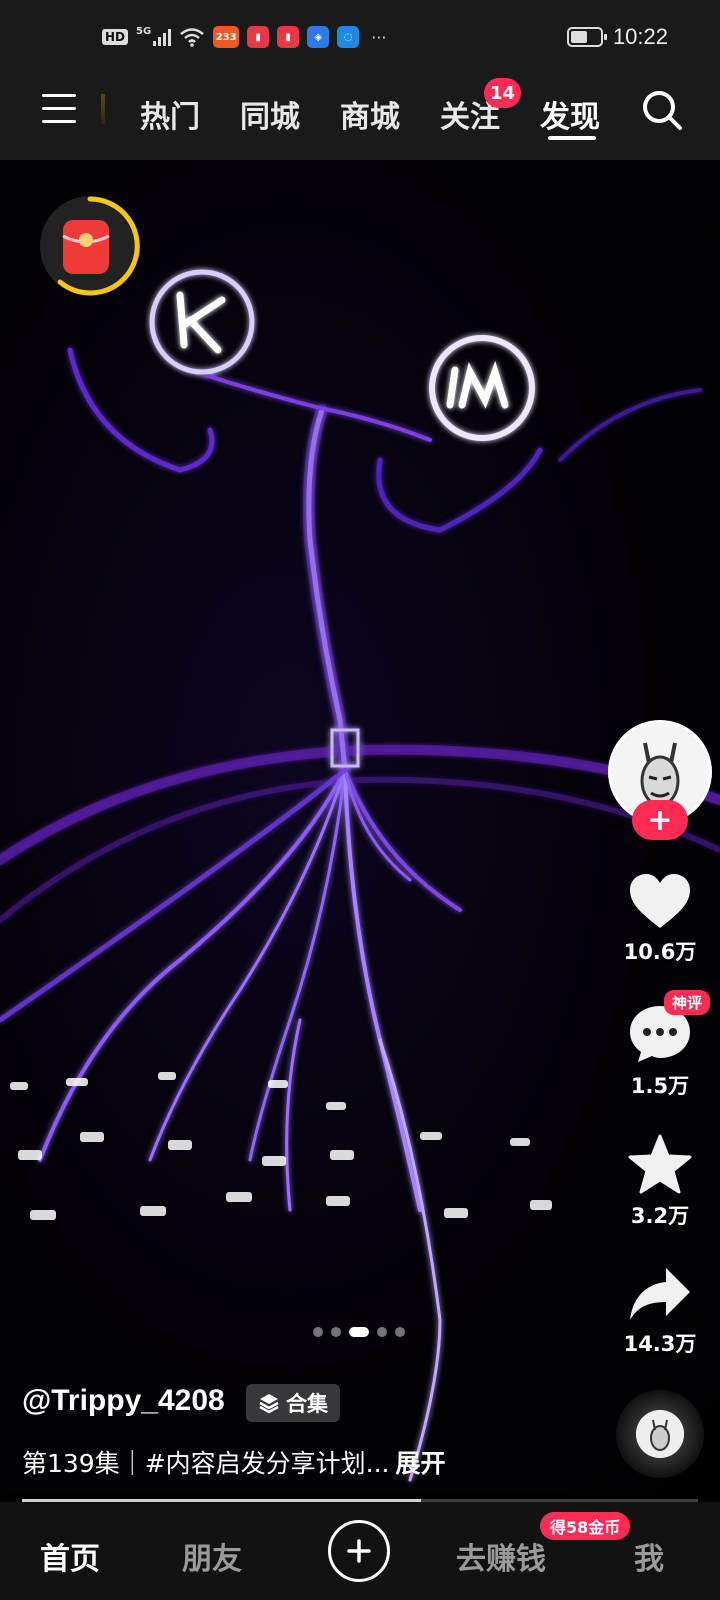  Describe the element at coordinates (144, 31) in the screenshot. I see `network-type: 5G` at that location.